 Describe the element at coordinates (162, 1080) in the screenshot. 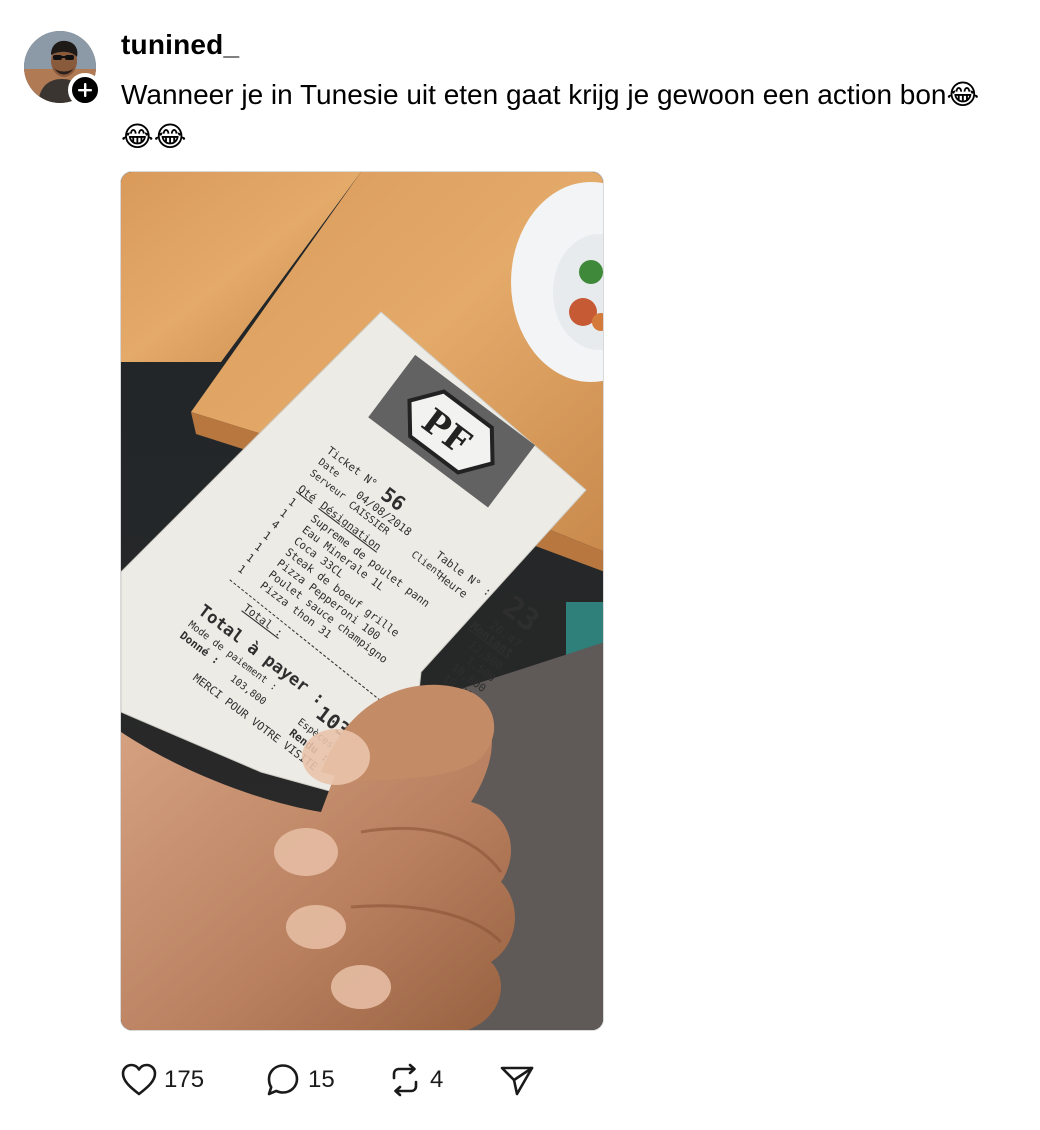

I see `like-button: 175` at that location.